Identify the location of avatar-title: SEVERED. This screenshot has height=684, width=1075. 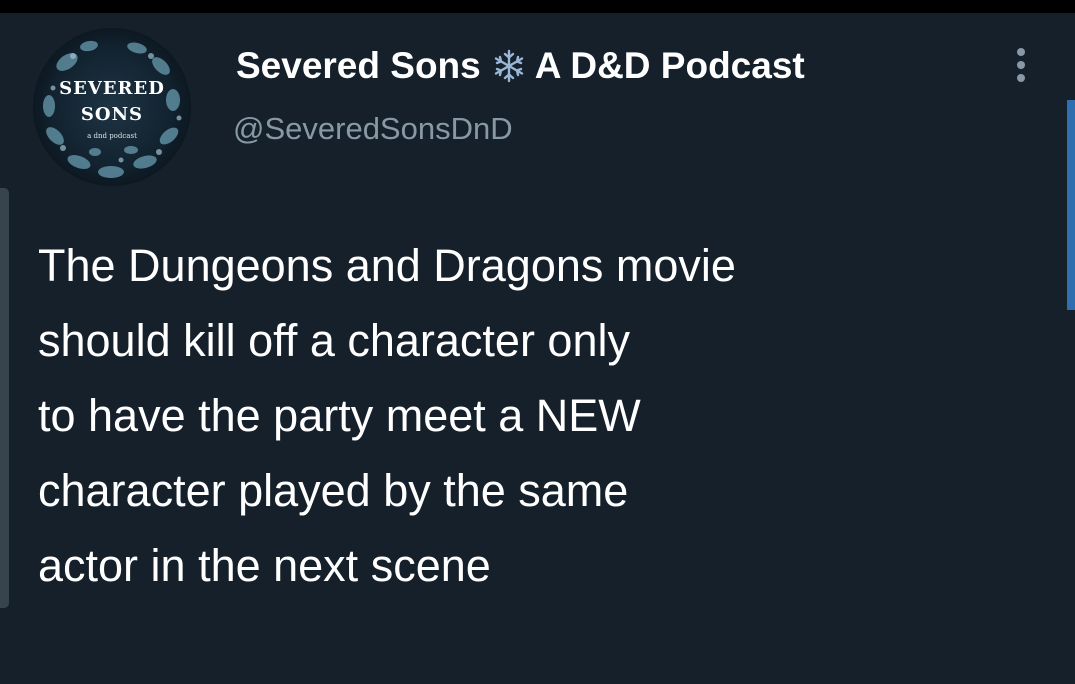
(112, 88).